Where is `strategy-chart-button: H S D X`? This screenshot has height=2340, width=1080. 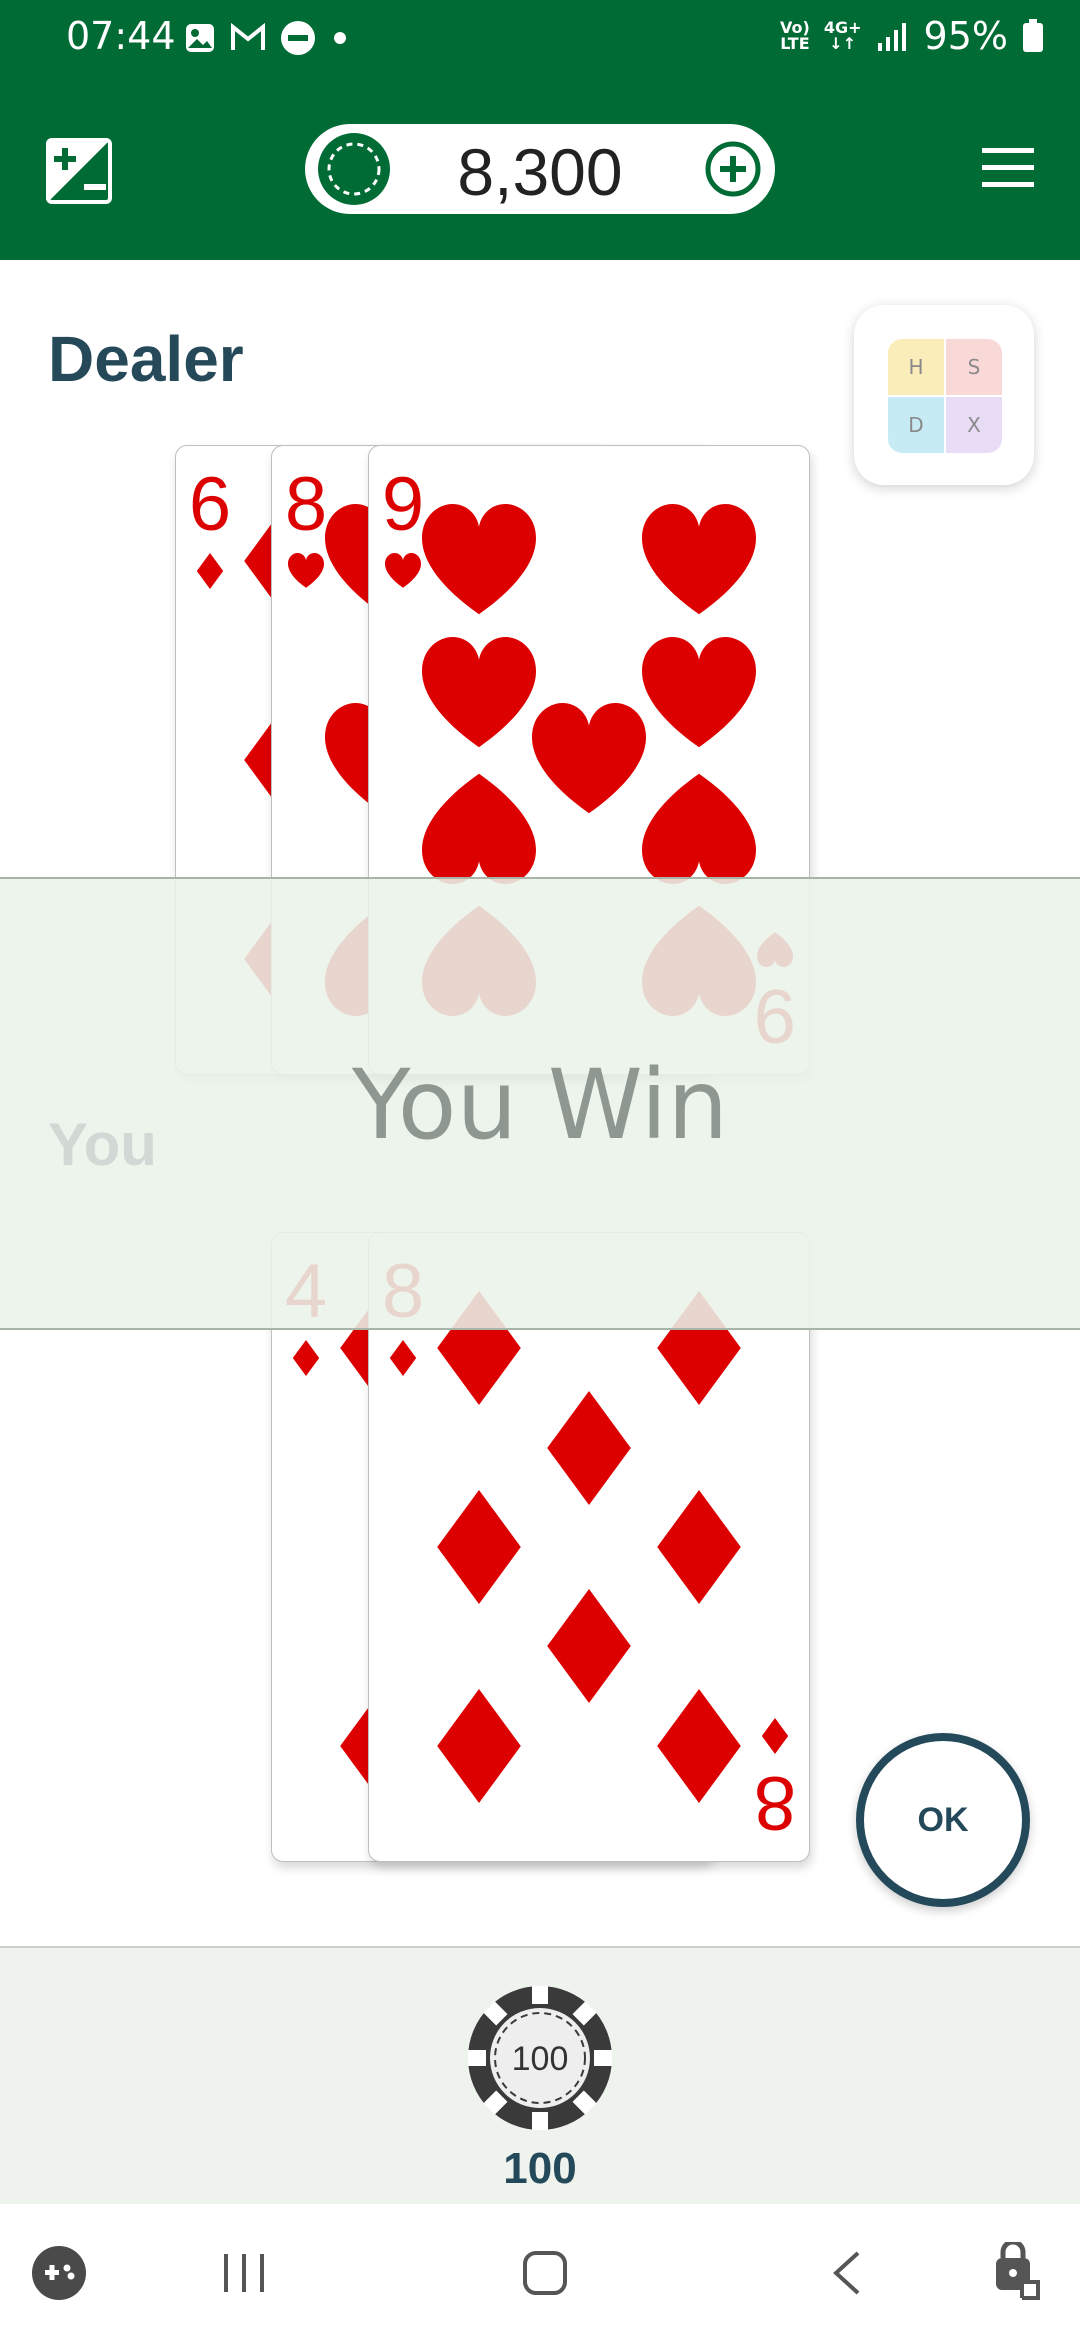
strategy-chart-button: H S D X is located at coordinates (944, 395).